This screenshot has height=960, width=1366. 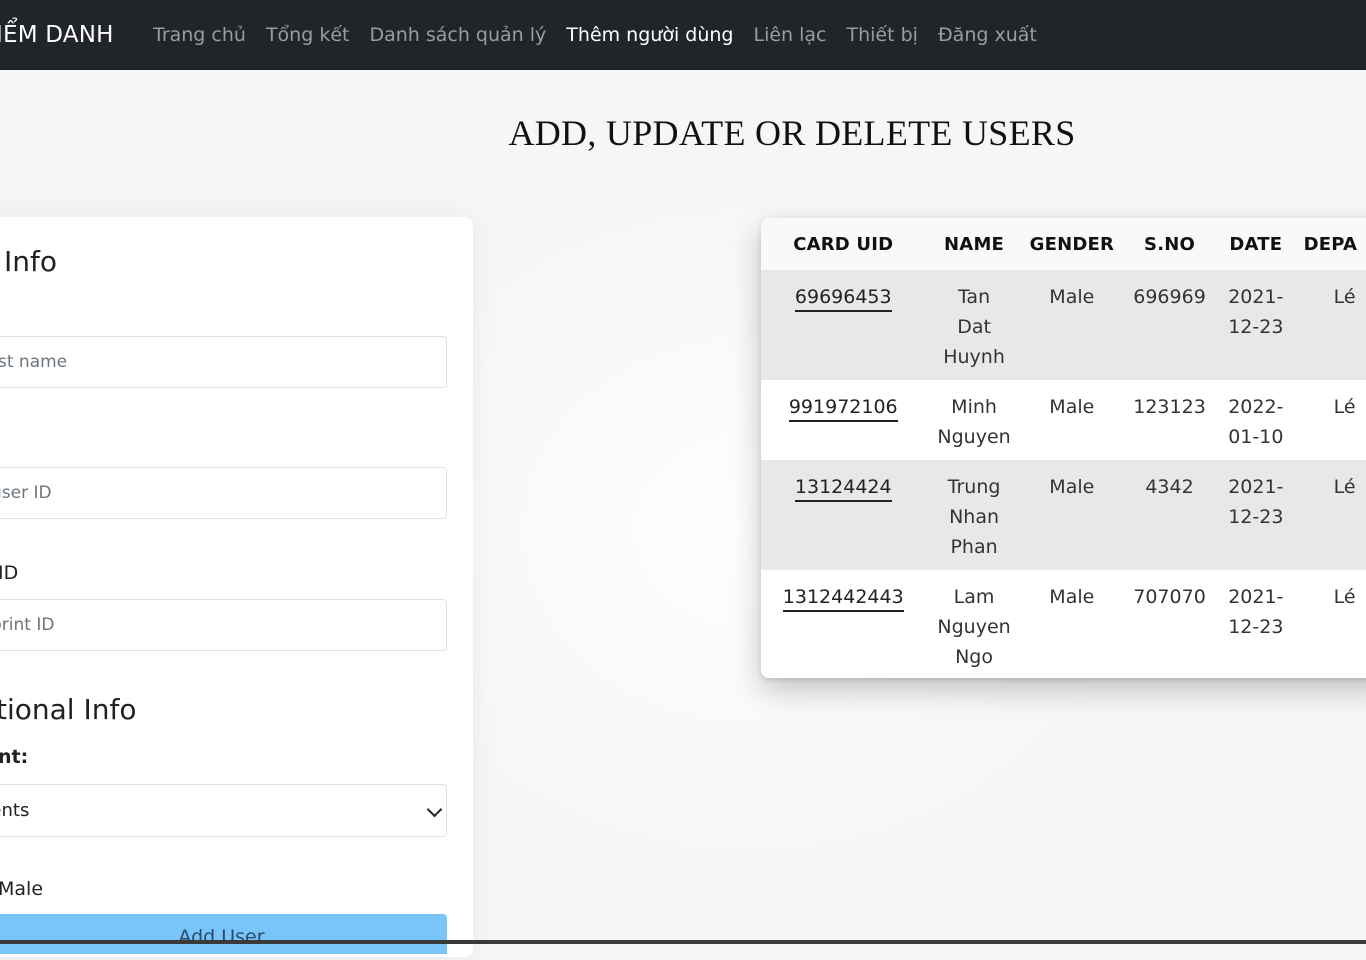 What do you see at coordinates (843, 515) in the screenshot?
I see `cell-card-uid: 13124424` at bounding box center [843, 515].